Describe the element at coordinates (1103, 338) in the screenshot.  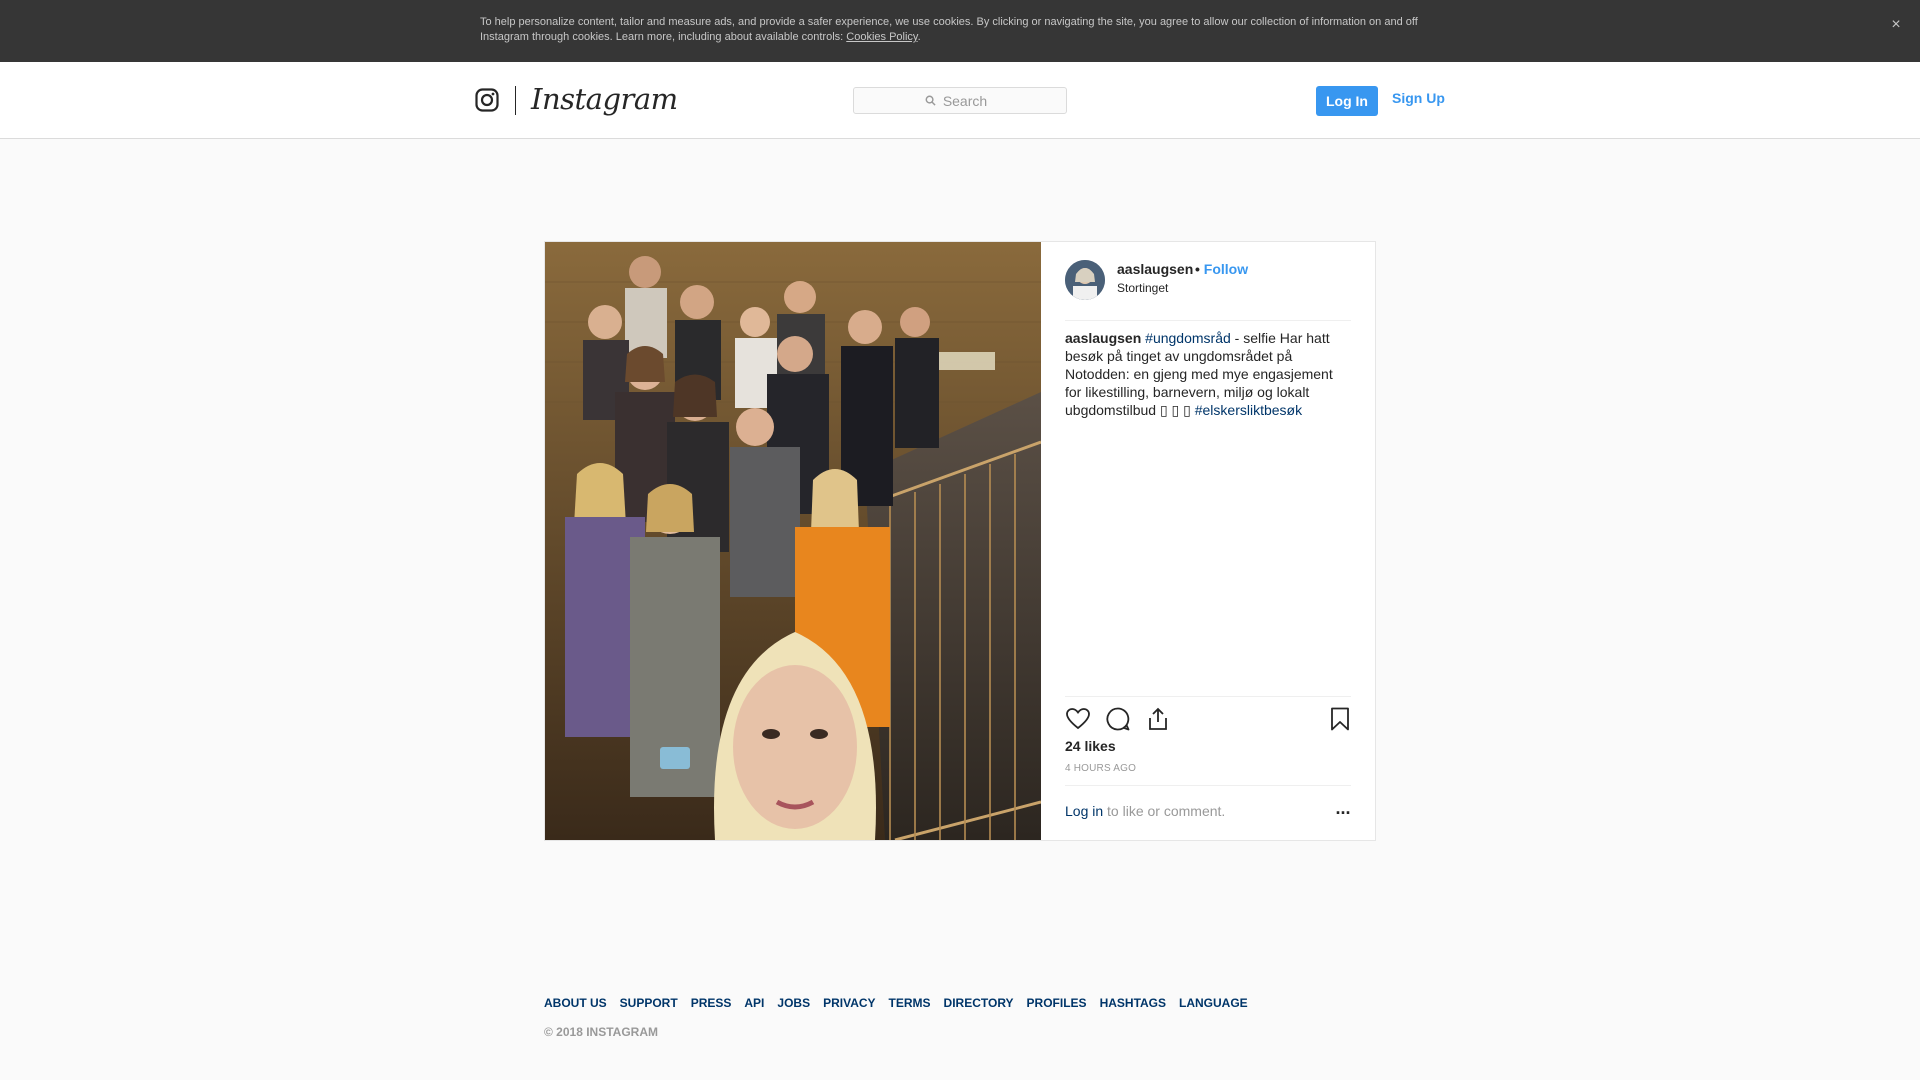
I see `caption-username: aaslaugsen` at that location.